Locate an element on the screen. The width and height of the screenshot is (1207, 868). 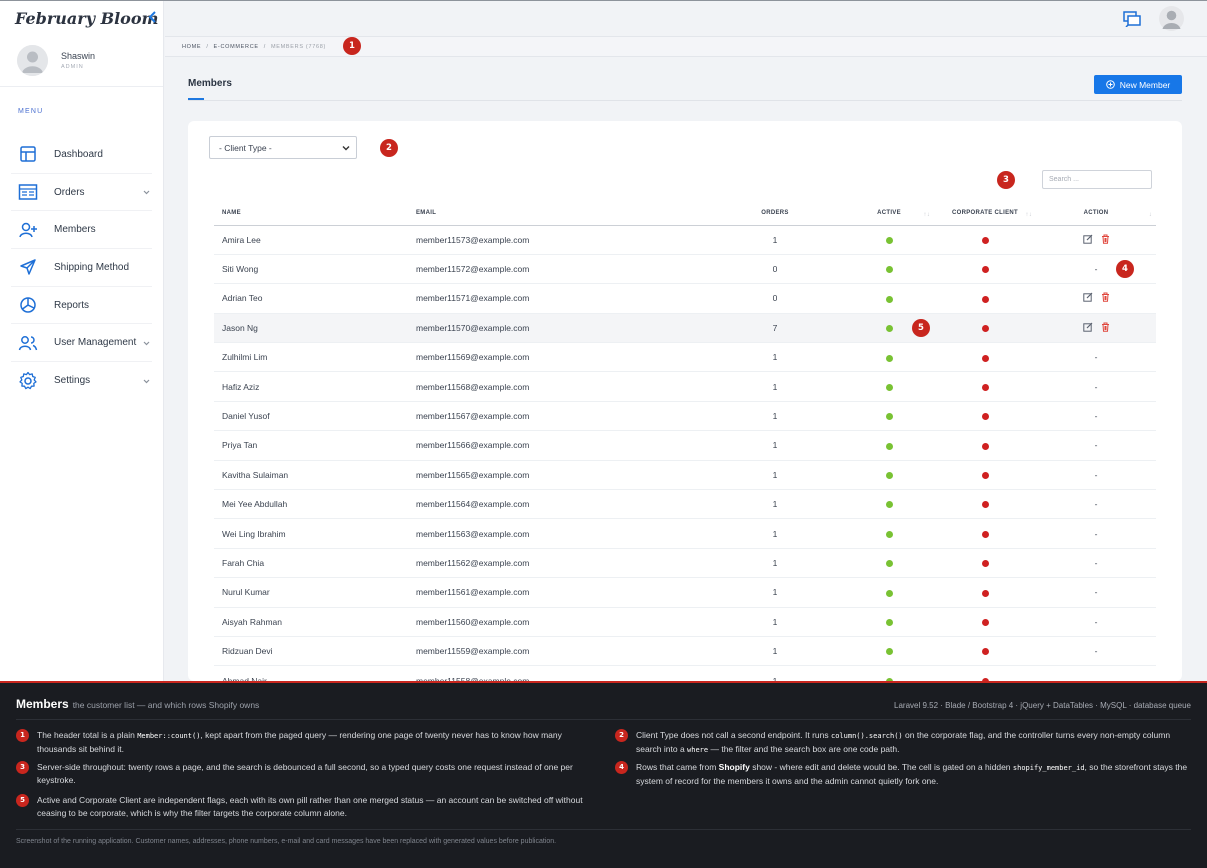
member-name: Hafiz Aziz is located at coordinates (315, 386).